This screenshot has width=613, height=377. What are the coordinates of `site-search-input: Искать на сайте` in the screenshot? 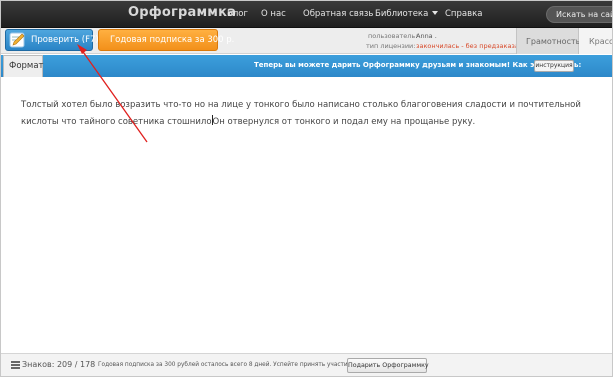 It's located at (579, 14).